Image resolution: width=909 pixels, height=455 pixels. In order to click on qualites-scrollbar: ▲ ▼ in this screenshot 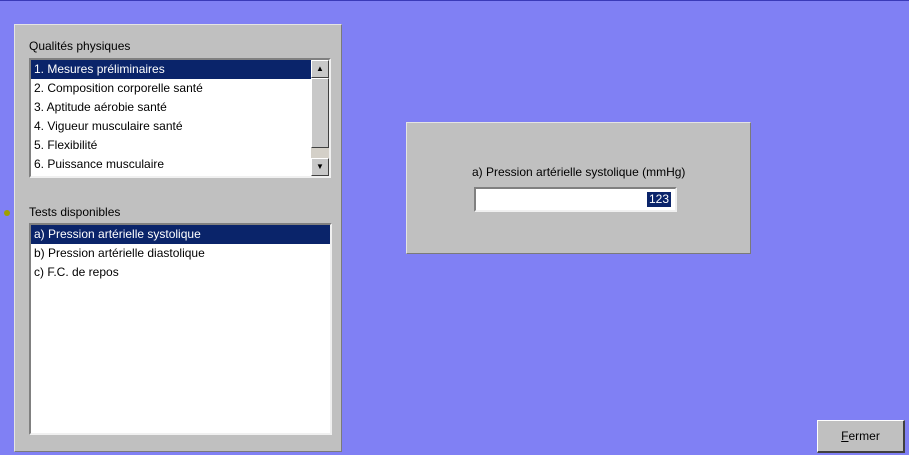, I will do `click(320, 118)`.